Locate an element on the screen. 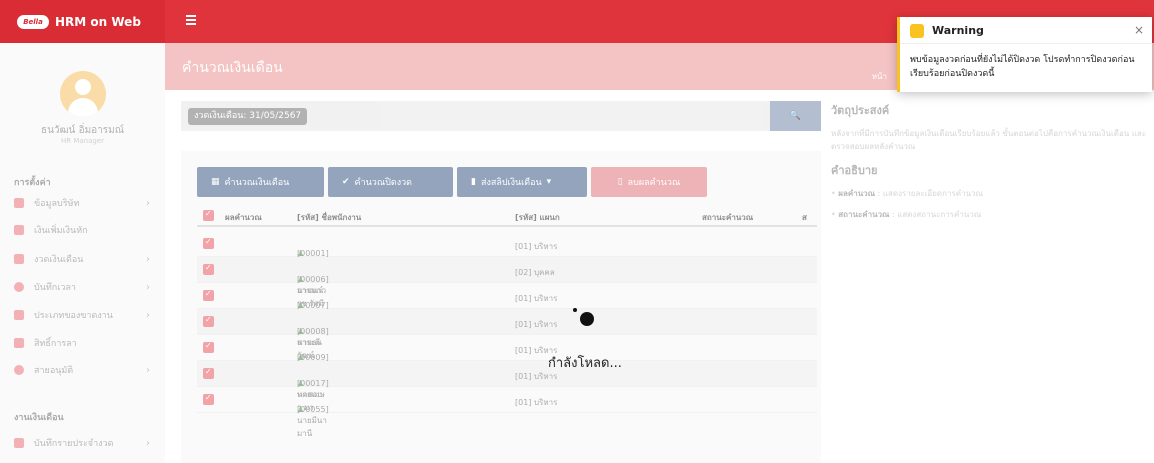 This screenshot has width=1154, height=463. table-row: ♟ [00006] นายนาวรช รัศมี [02] บุคคล is located at coordinates (507, 282).